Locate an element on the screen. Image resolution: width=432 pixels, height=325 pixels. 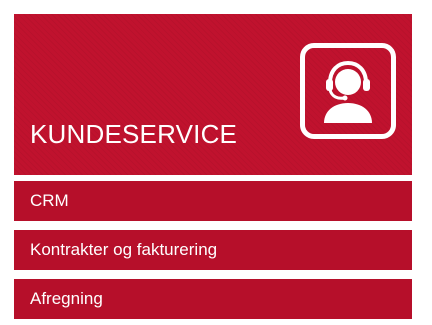
tile-title: KUNDESERVICE is located at coordinates (134, 134).